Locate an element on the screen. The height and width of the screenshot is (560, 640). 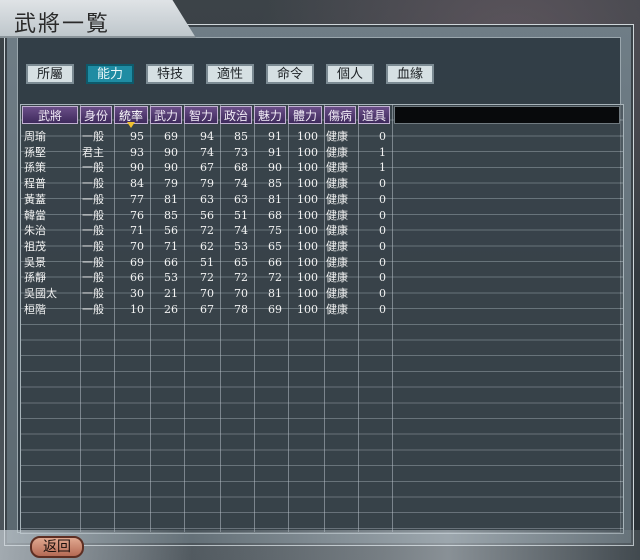
cell-3: 79 is located at coordinates (171, 184).